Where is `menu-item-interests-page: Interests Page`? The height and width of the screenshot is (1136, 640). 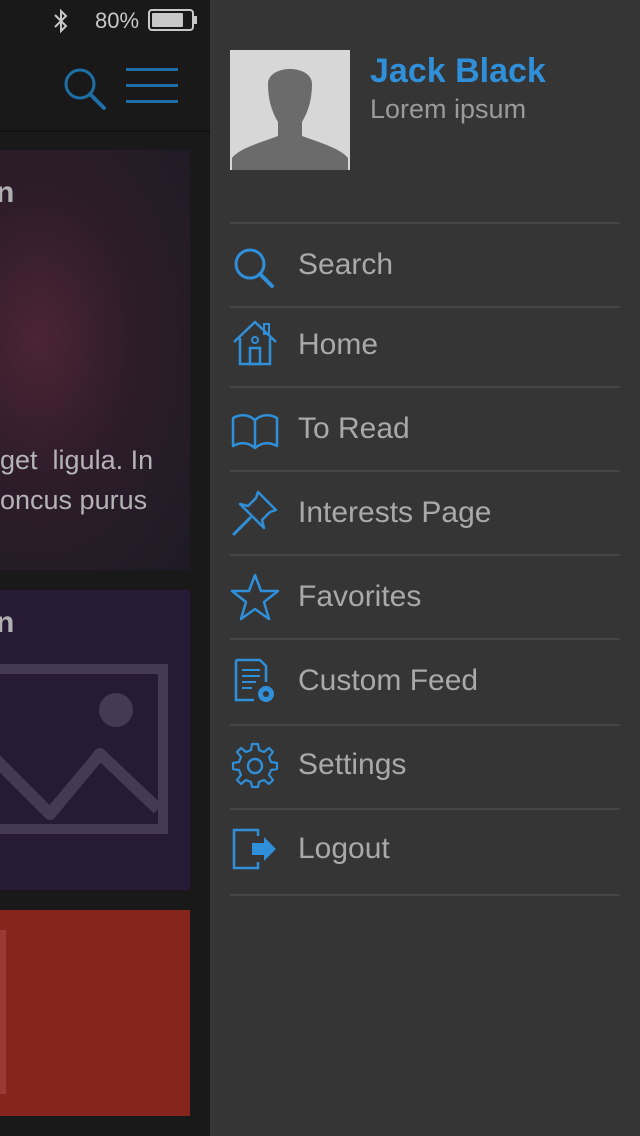
menu-item-interests-page: Interests Page is located at coordinates (425, 514).